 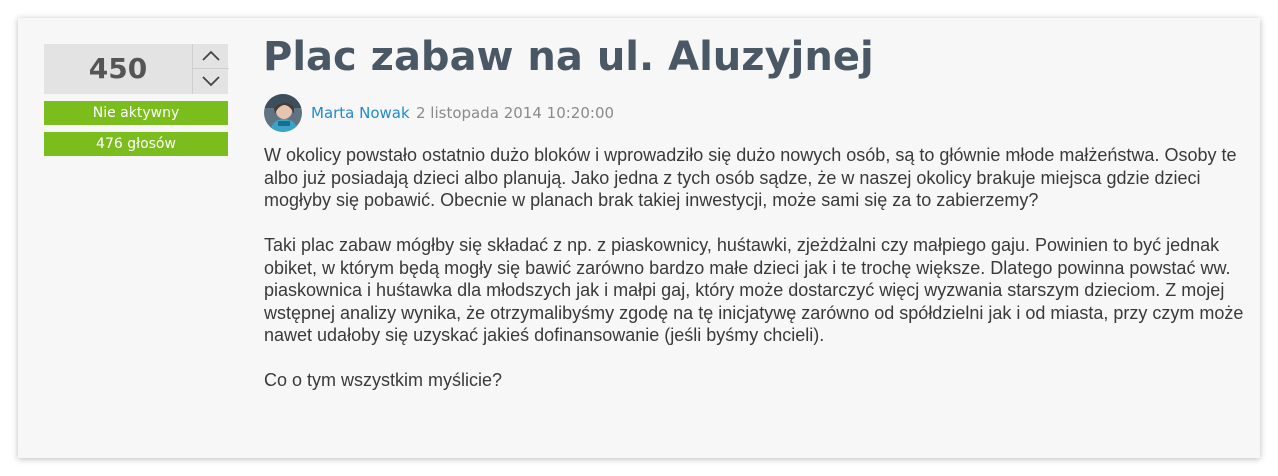 What do you see at coordinates (360, 113) in the screenshot?
I see `author-link: Marta Nowak` at bounding box center [360, 113].